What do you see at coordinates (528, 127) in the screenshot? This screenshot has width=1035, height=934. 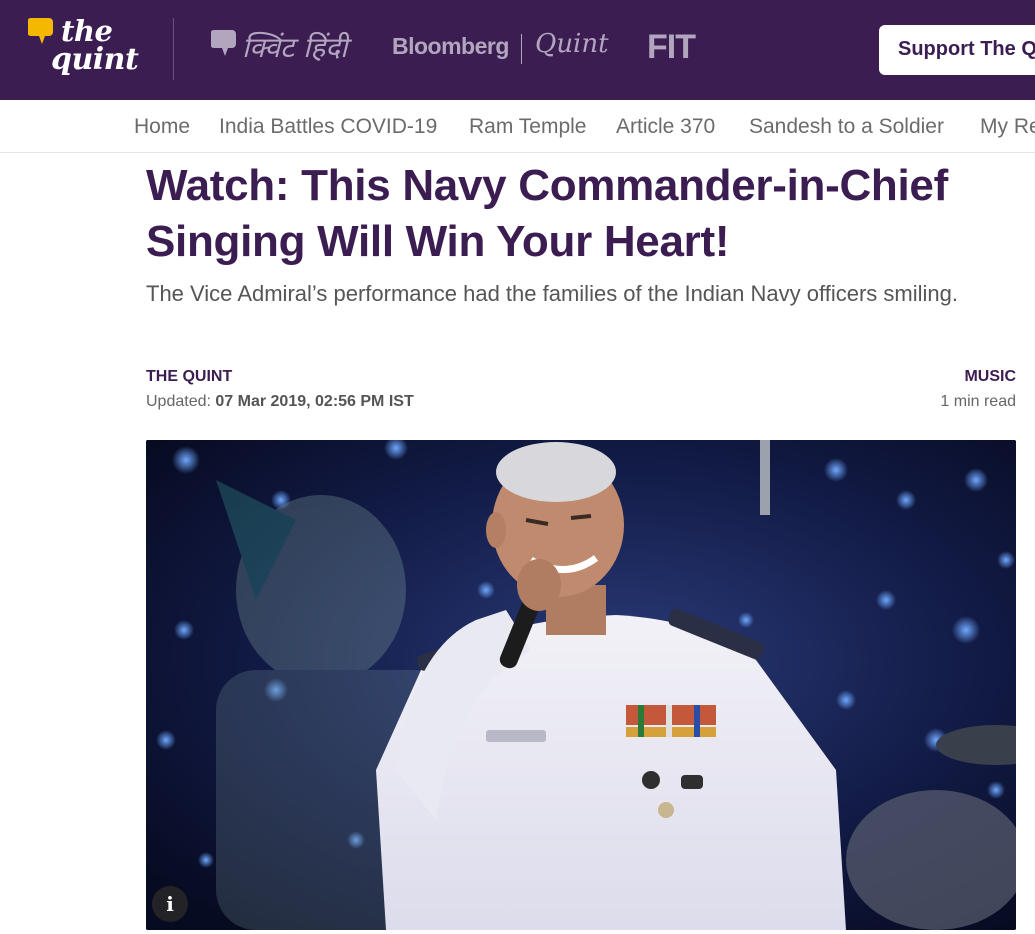 I see `nav-item-ram-temple: Ram Temple` at bounding box center [528, 127].